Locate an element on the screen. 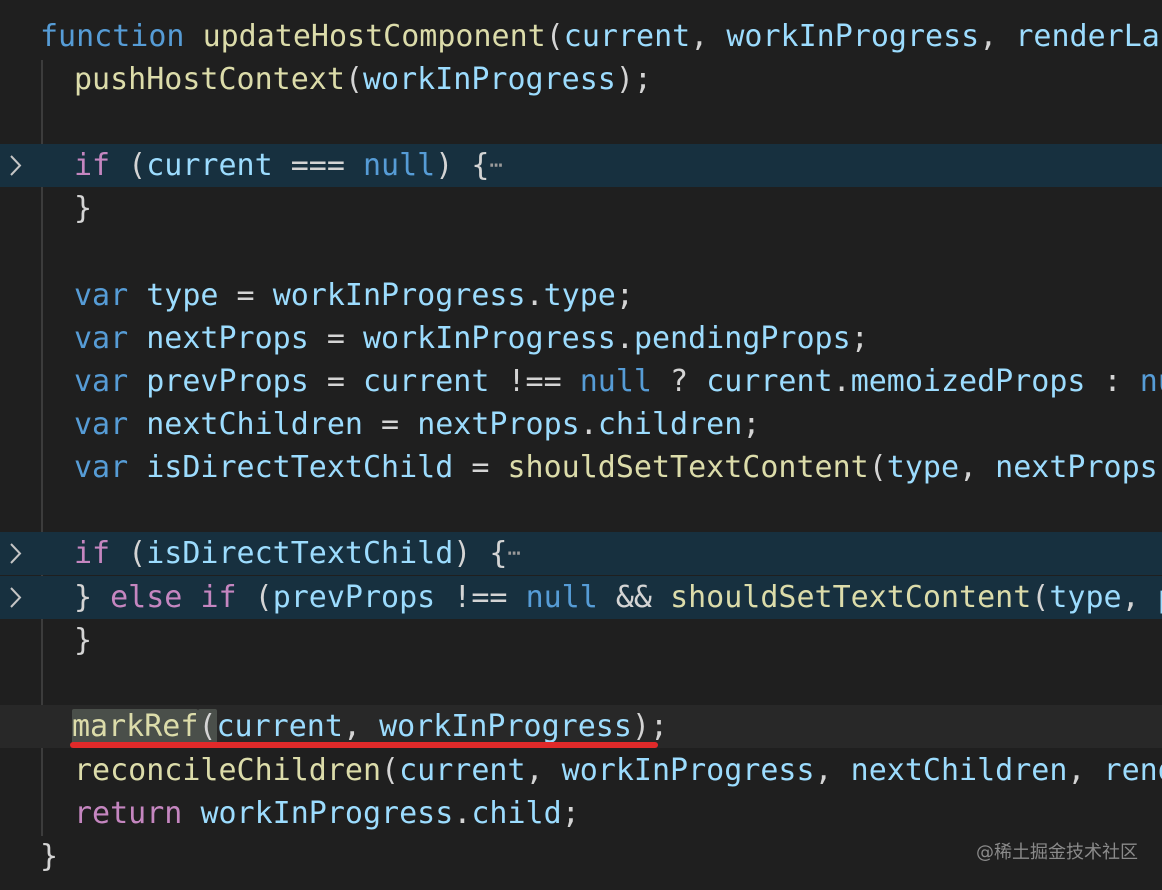 This screenshot has width=1162, height=890. code-line: return workInProgress.child; is located at coordinates (581, 813).